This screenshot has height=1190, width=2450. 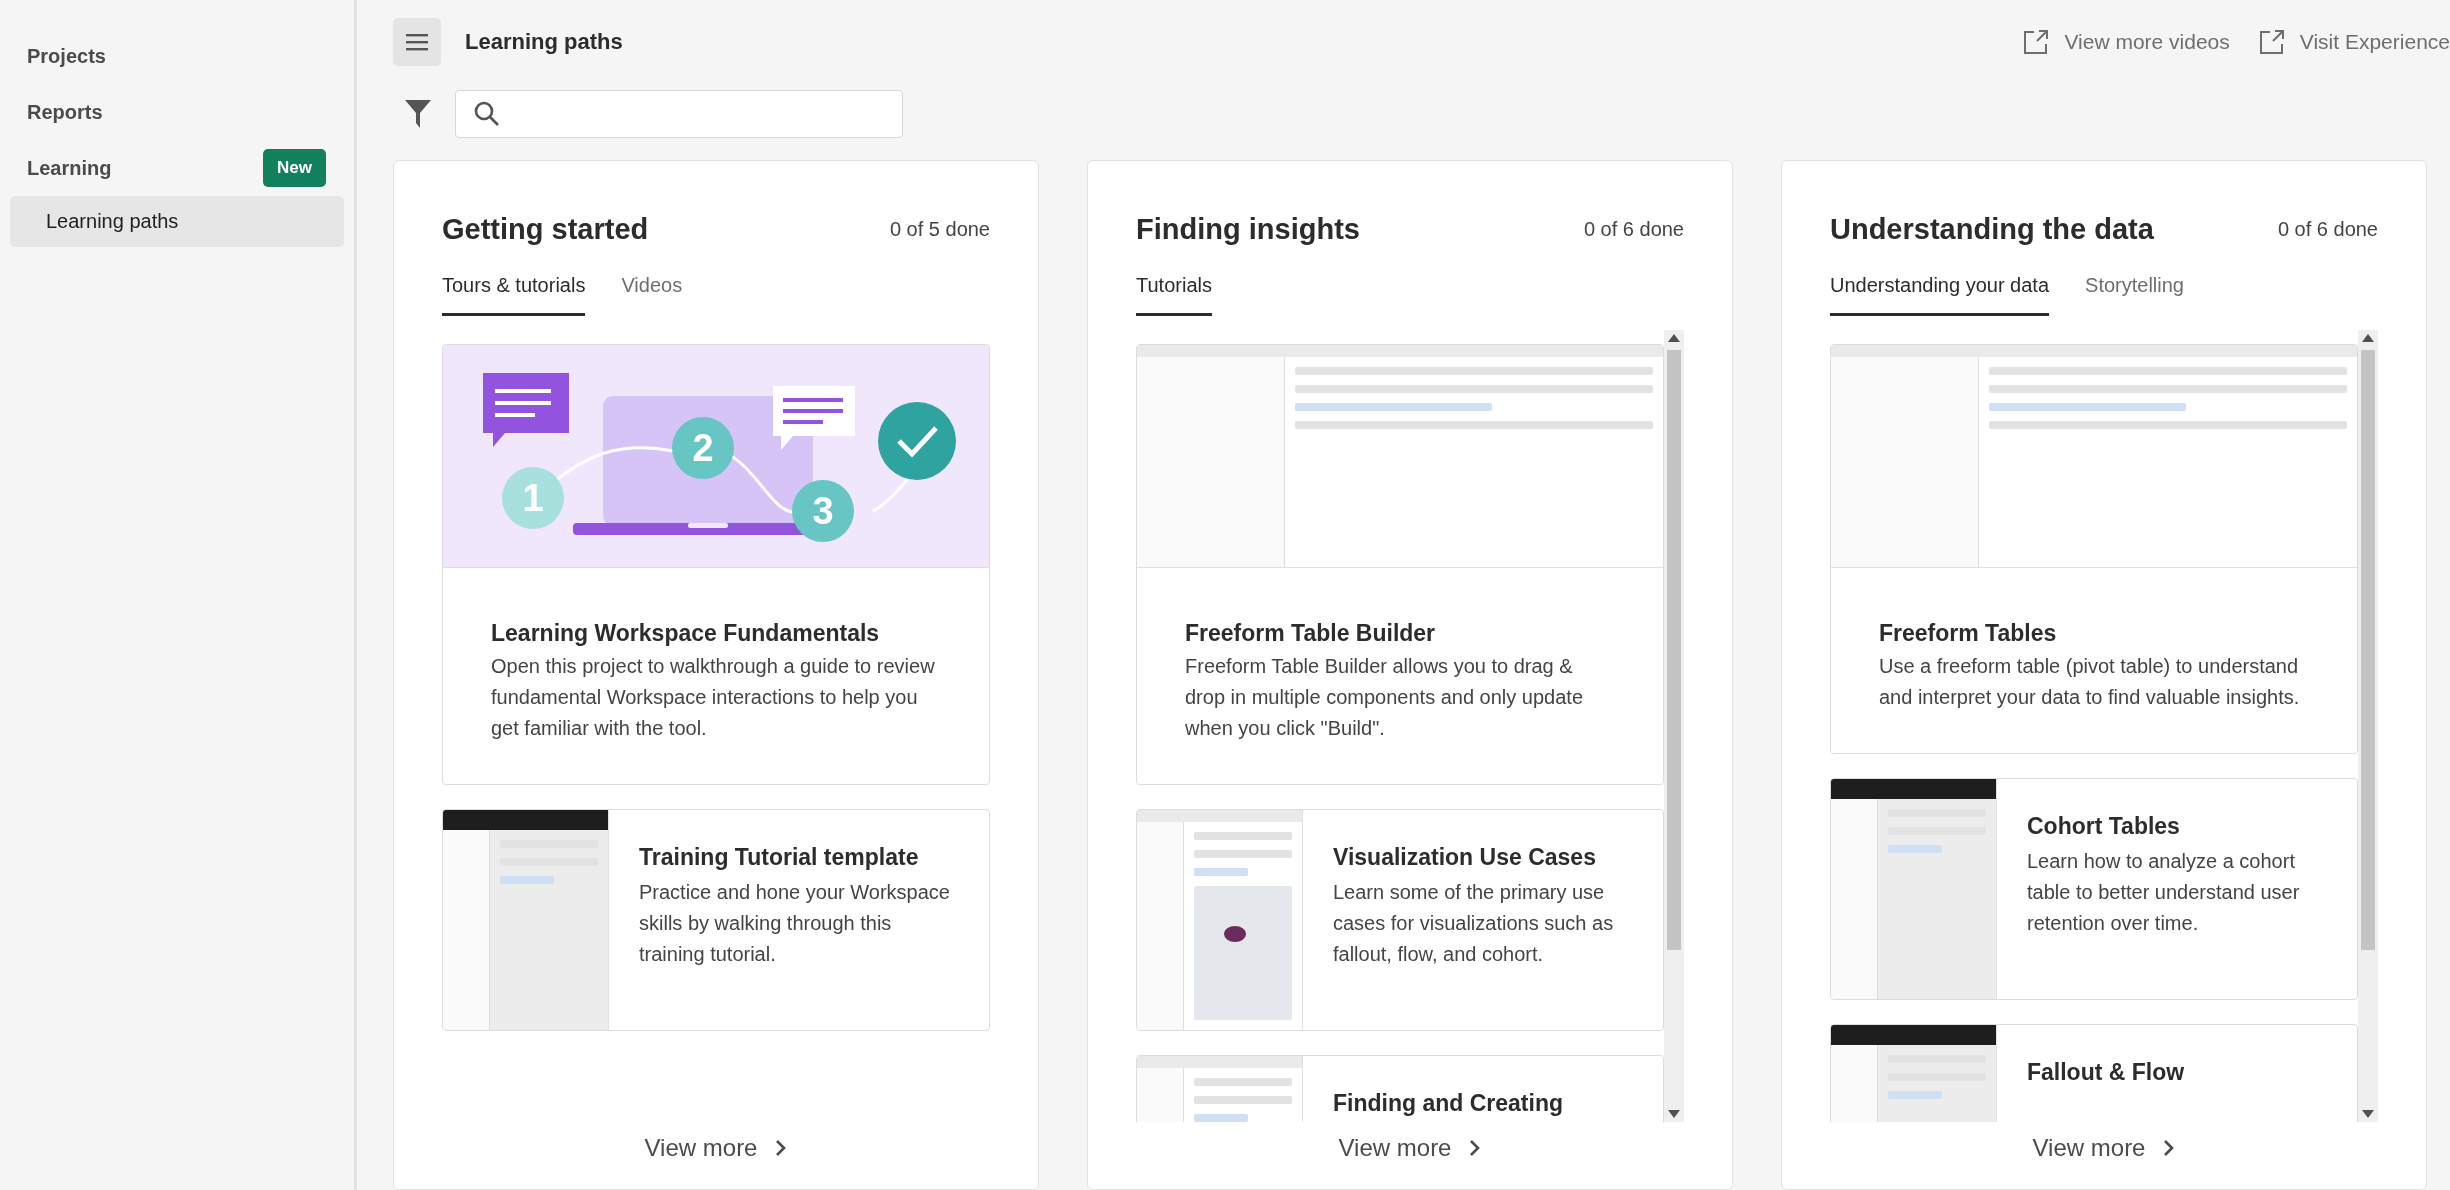 What do you see at coordinates (939, 229) in the screenshot?
I see `progress-text: 0 of 5 done` at bounding box center [939, 229].